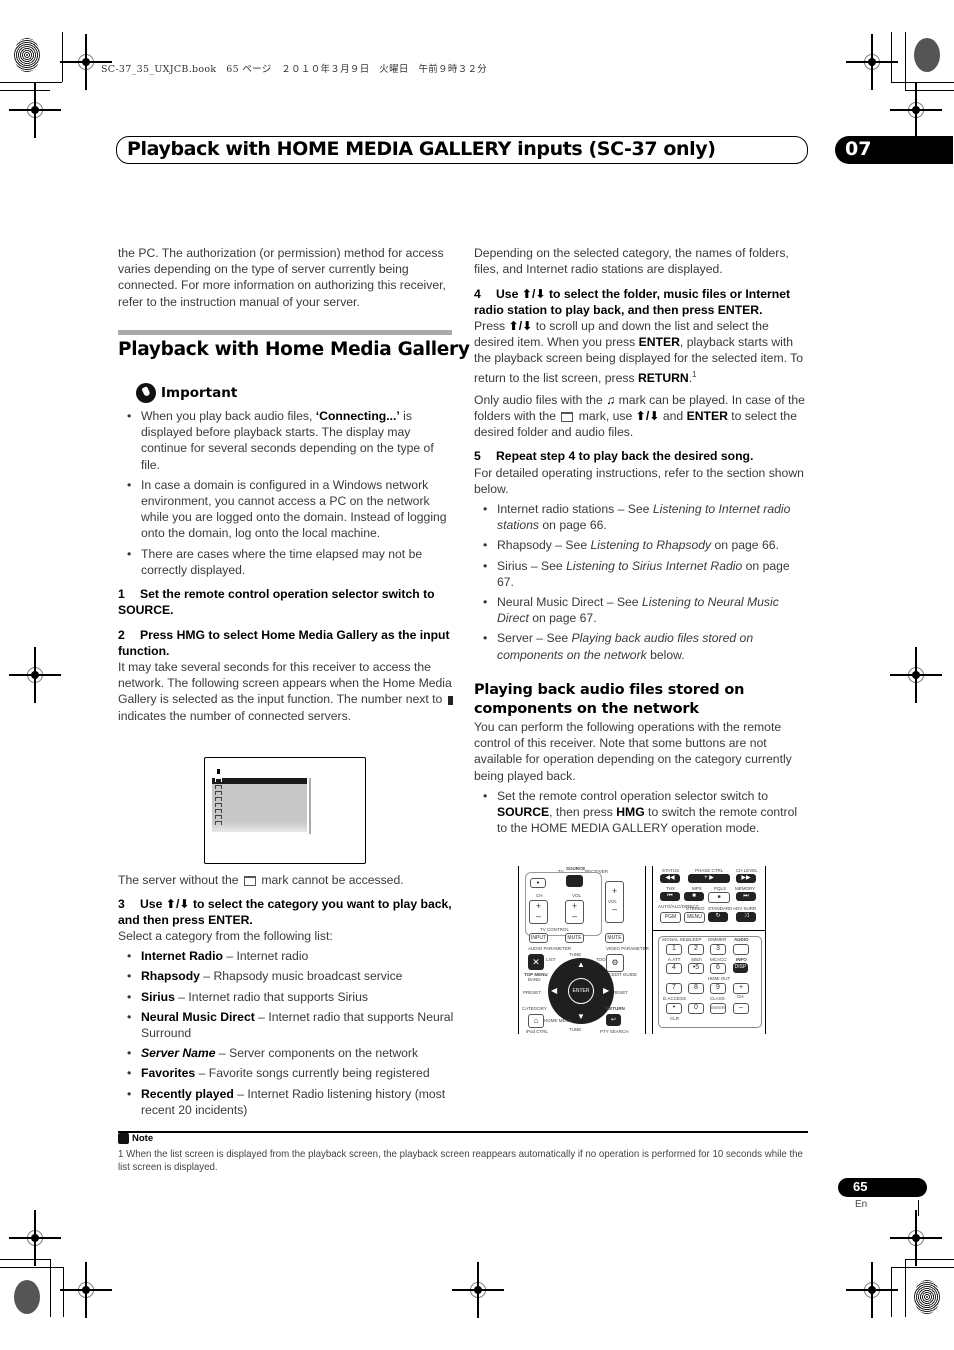 The image size is (954, 1350). What do you see at coordinates (720, 888) in the screenshot?
I see `pqls-label: PQLS` at bounding box center [720, 888].